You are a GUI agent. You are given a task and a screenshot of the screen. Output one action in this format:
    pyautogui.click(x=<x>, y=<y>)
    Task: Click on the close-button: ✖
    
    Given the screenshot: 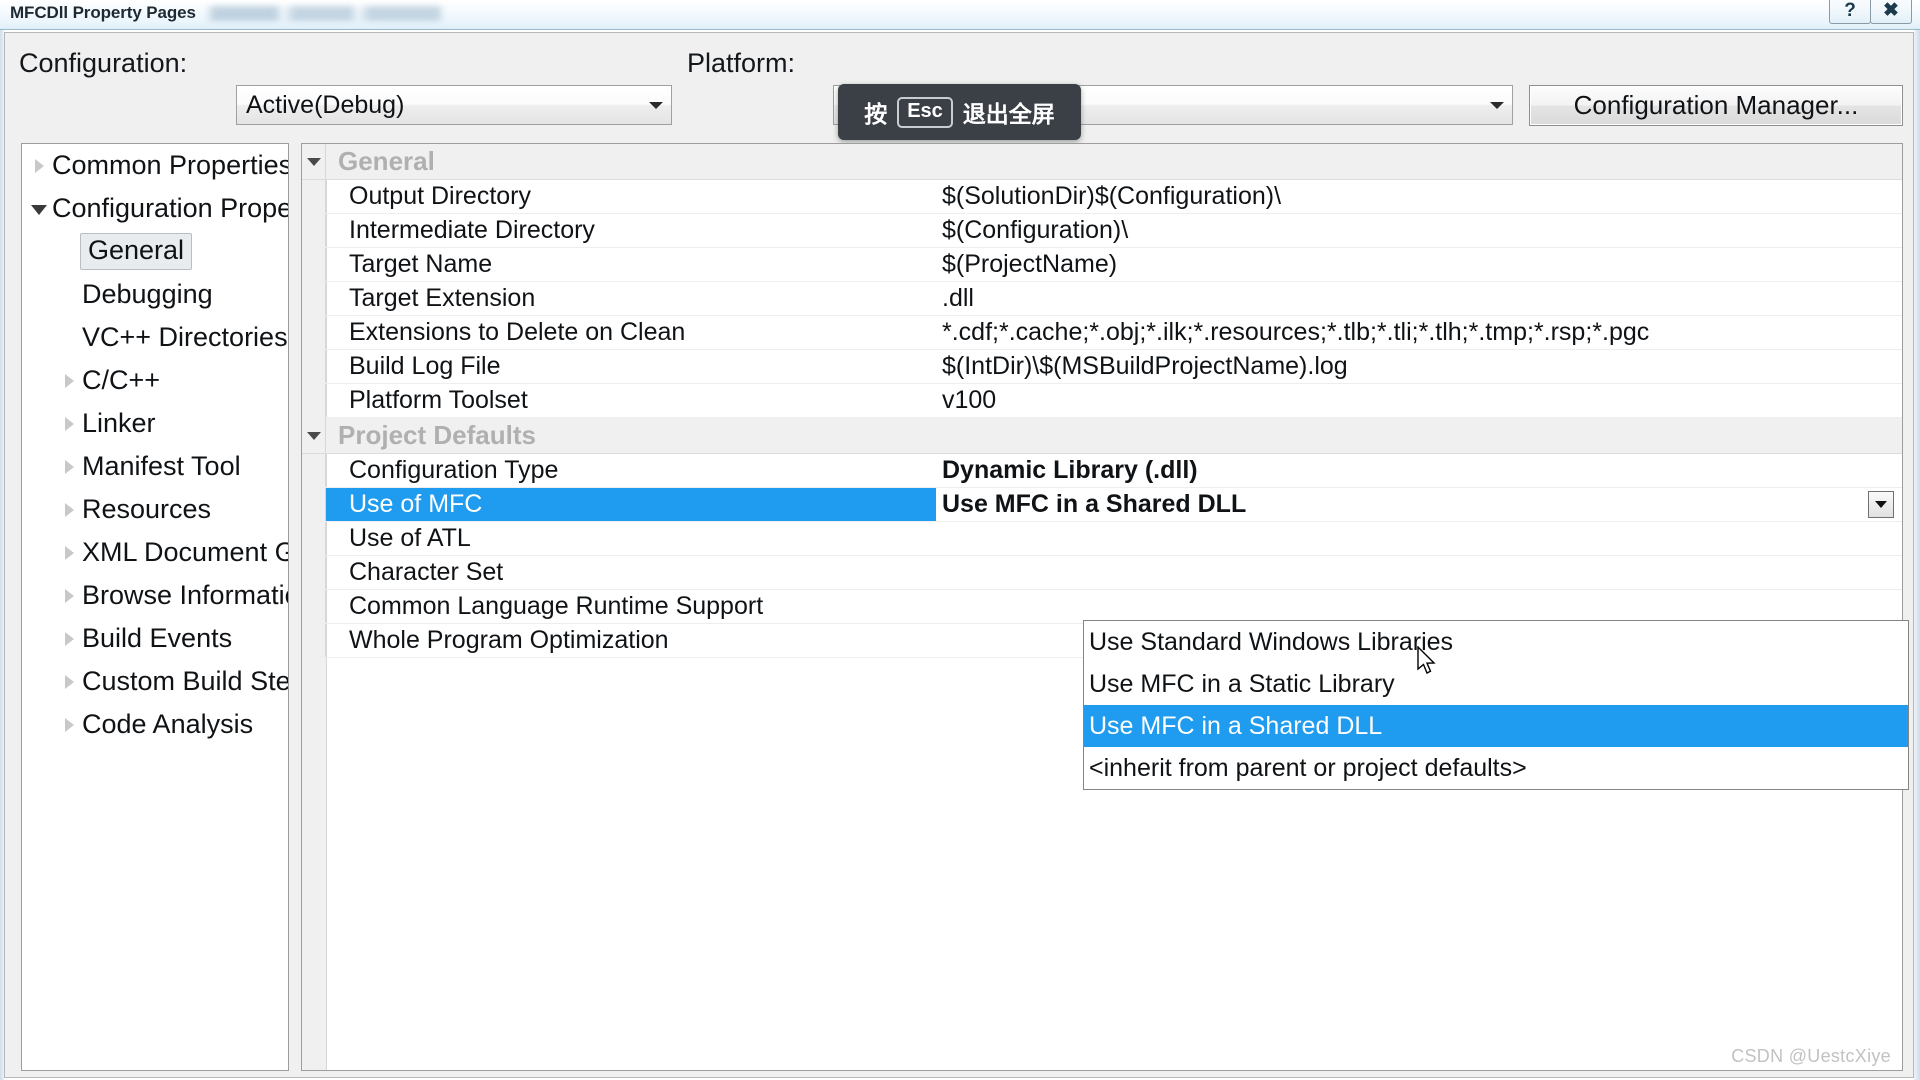 What is the action you would take?
    pyautogui.click(x=1891, y=12)
    